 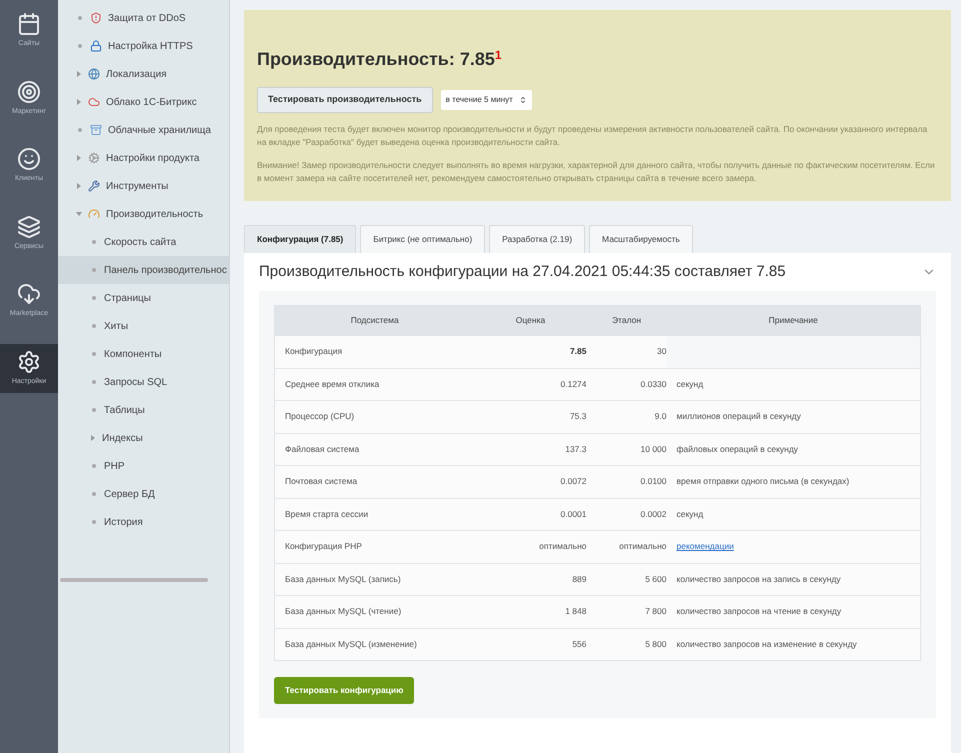 What do you see at coordinates (530, 352) in the screenshot?
I see `table-cell: 7.85` at bounding box center [530, 352].